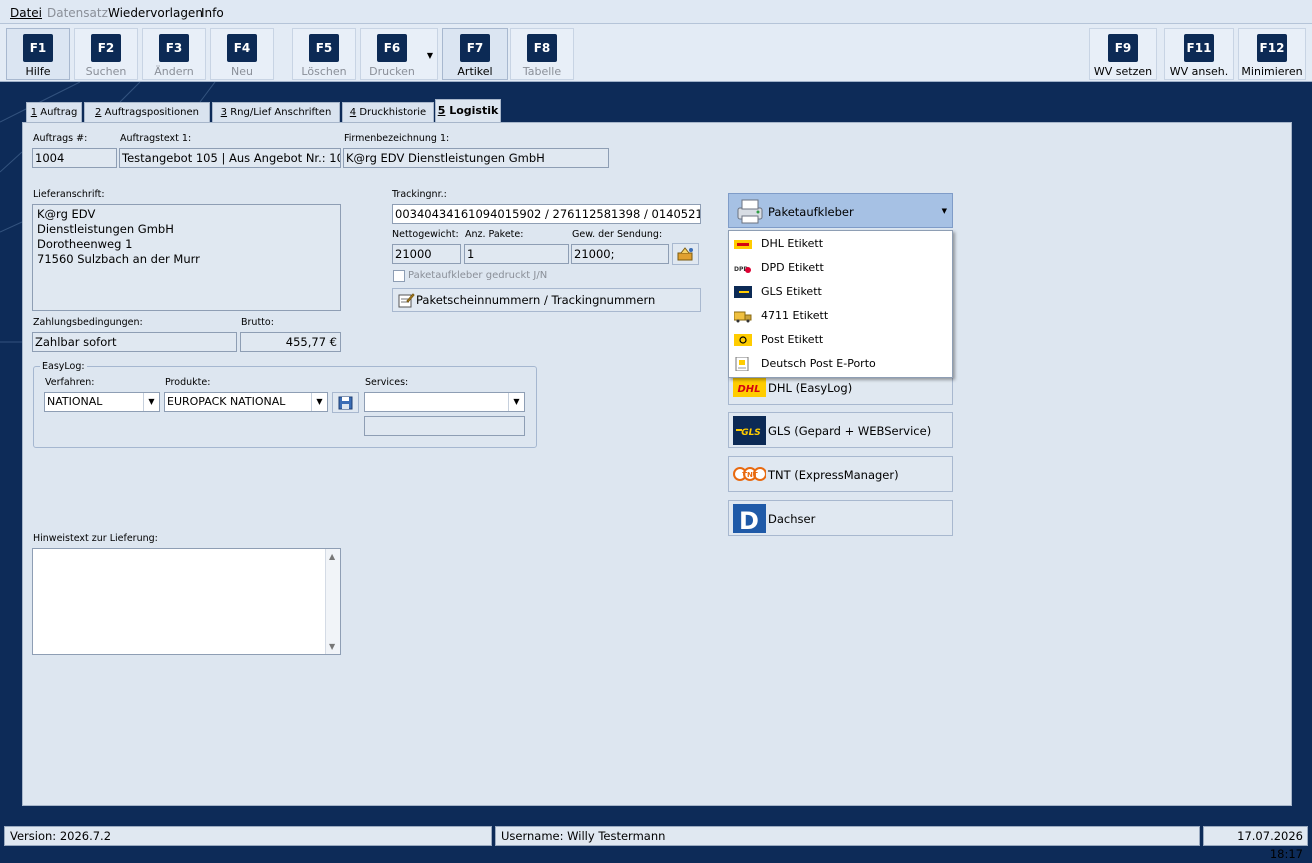 The height and width of the screenshot is (863, 1312). Describe the element at coordinates (105, 229) in the screenshot. I see `address-line-2: Dienstleistungen GmbH` at that location.